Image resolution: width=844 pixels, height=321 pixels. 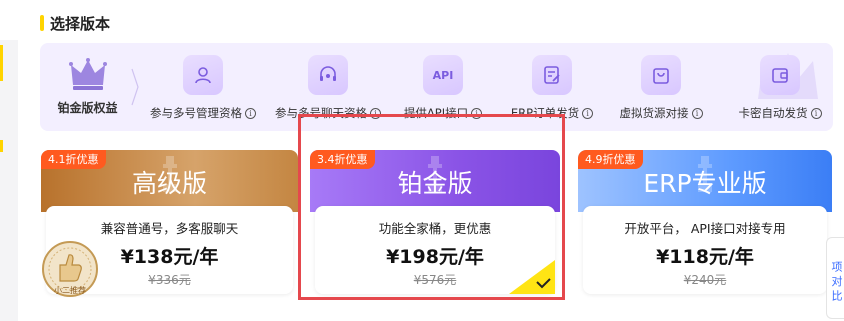 What do you see at coordinates (552, 75) in the screenshot?
I see `order-edit-icon` at bounding box center [552, 75].